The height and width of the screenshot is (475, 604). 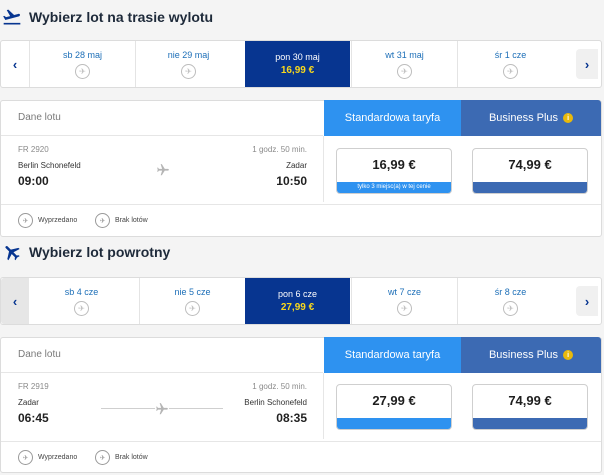 What do you see at coordinates (121, 17) in the screenshot?
I see `outbound-title: Wybierz lot na trasie wylotu` at bounding box center [121, 17].